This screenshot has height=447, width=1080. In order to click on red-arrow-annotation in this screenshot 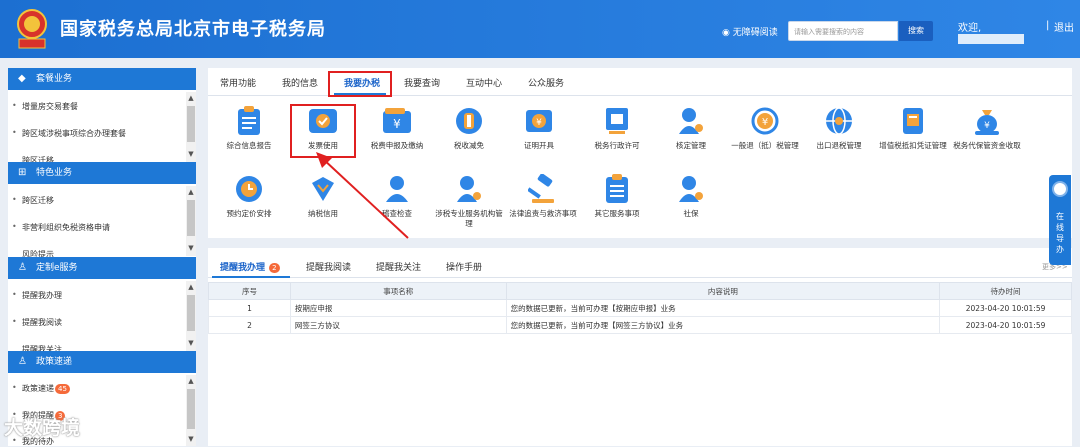, I will do `click(362, 195)`.